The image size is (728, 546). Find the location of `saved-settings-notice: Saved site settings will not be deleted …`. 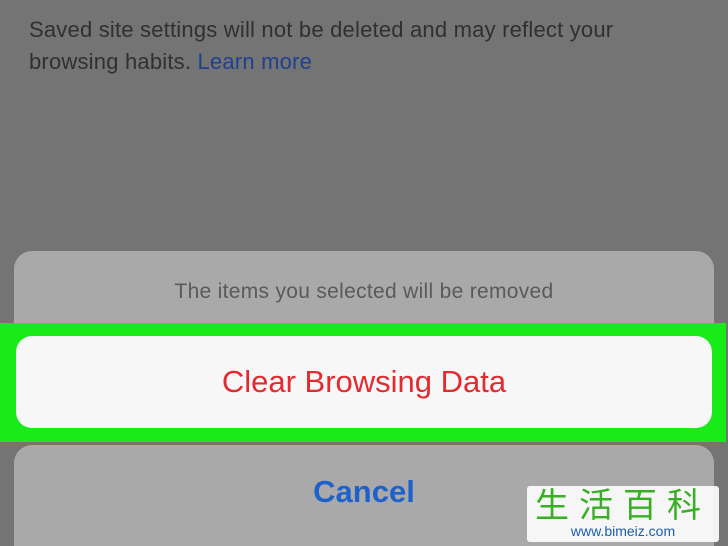

saved-settings-notice: Saved site settings will not be deleted … is located at coordinates (364, 46).